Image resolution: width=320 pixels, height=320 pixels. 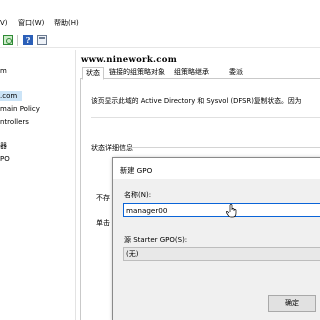 I want to click on menu-view: V), so click(x=4, y=23).